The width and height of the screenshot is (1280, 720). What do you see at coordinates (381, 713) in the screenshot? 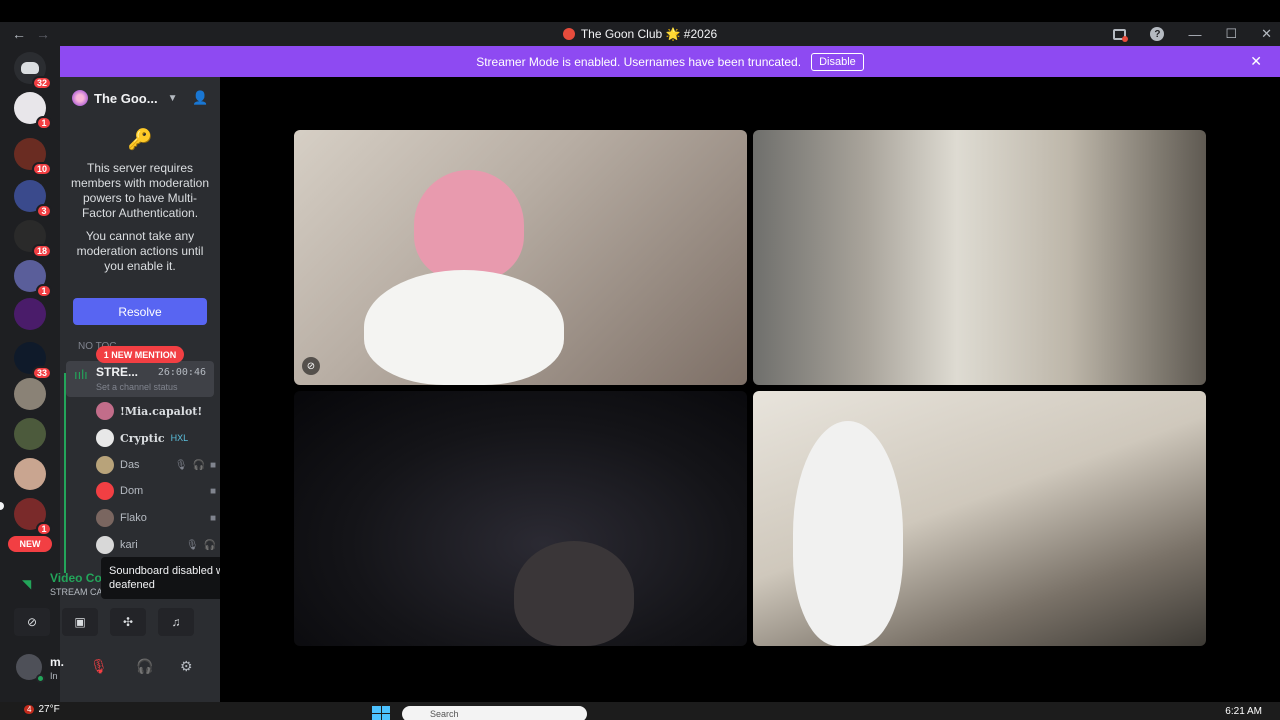
I see `start-icon` at bounding box center [381, 713].